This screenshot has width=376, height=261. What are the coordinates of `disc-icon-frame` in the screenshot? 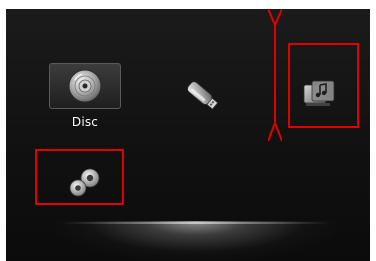 It's located at (85, 86).